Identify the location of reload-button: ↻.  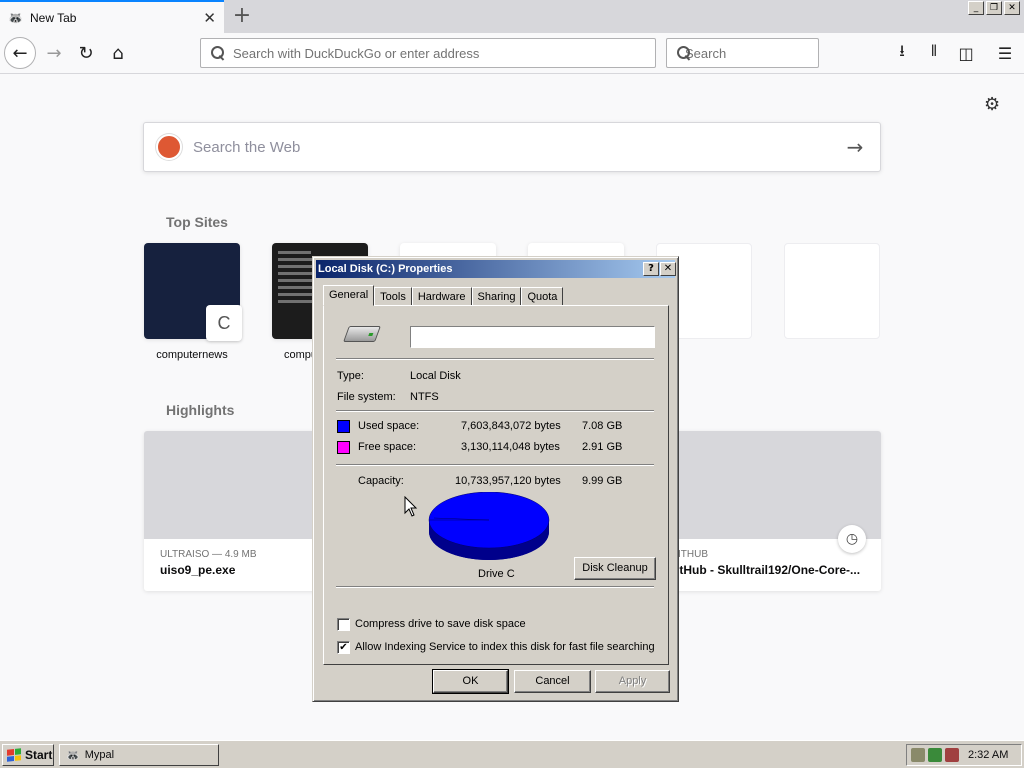
(86, 53).